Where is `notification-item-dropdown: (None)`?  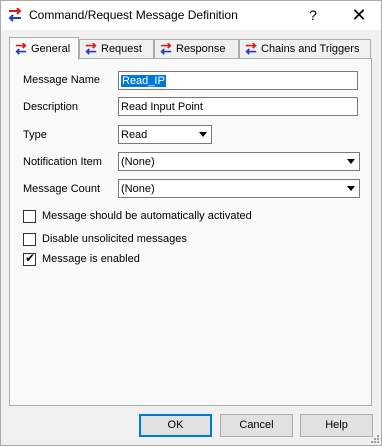 notification-item-dropdown: (None) is located at coordinates (239, 161).